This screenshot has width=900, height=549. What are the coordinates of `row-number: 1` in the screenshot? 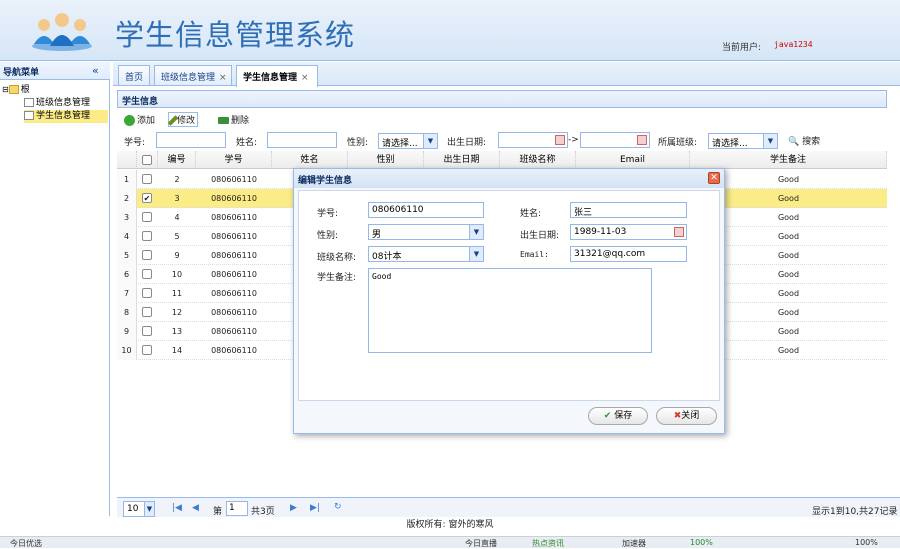 It's located at (127, 179).